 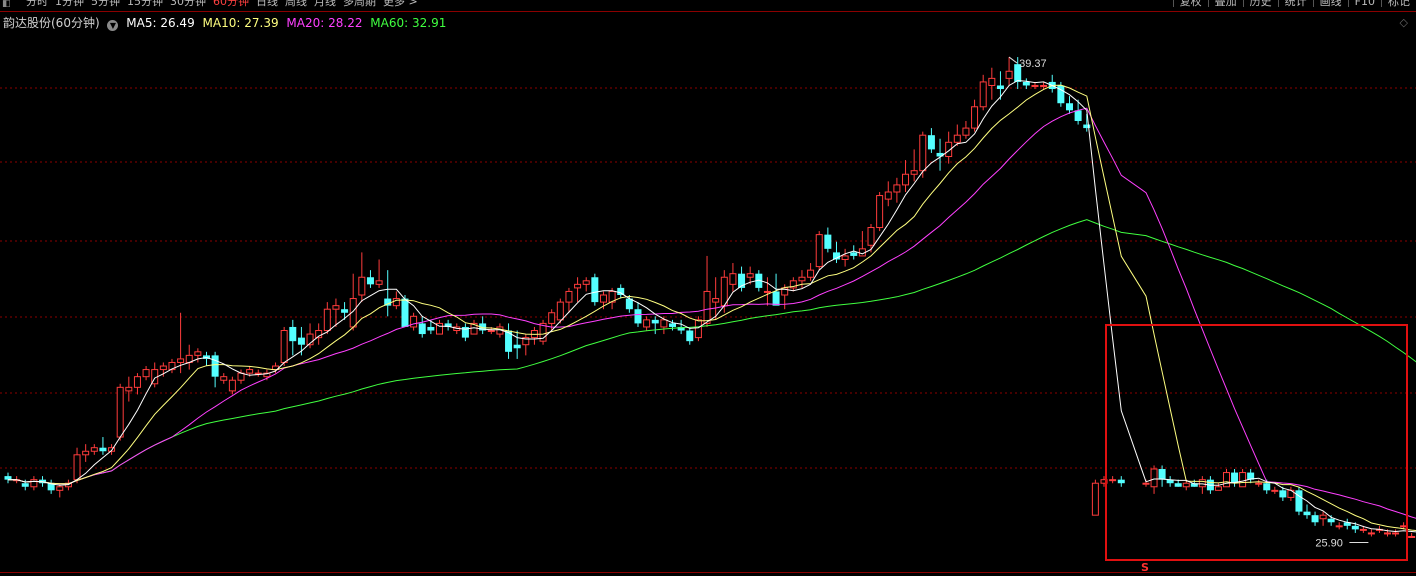 I want to click on period-tab: 60分钟, so click(x=231, y=3).